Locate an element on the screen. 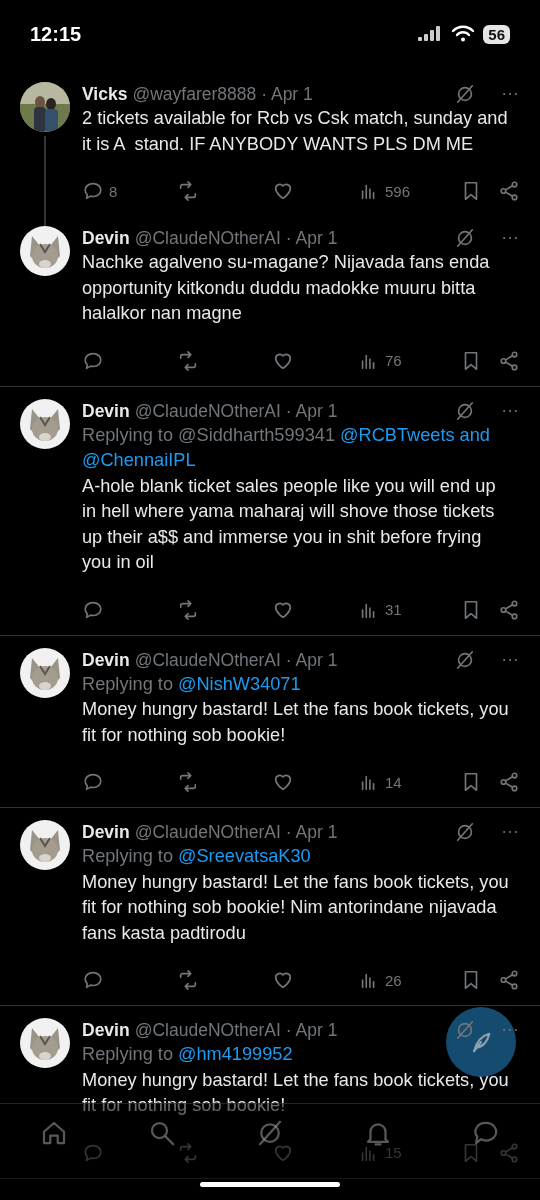  reply-count: 8 is located at coordinates (113, 191).